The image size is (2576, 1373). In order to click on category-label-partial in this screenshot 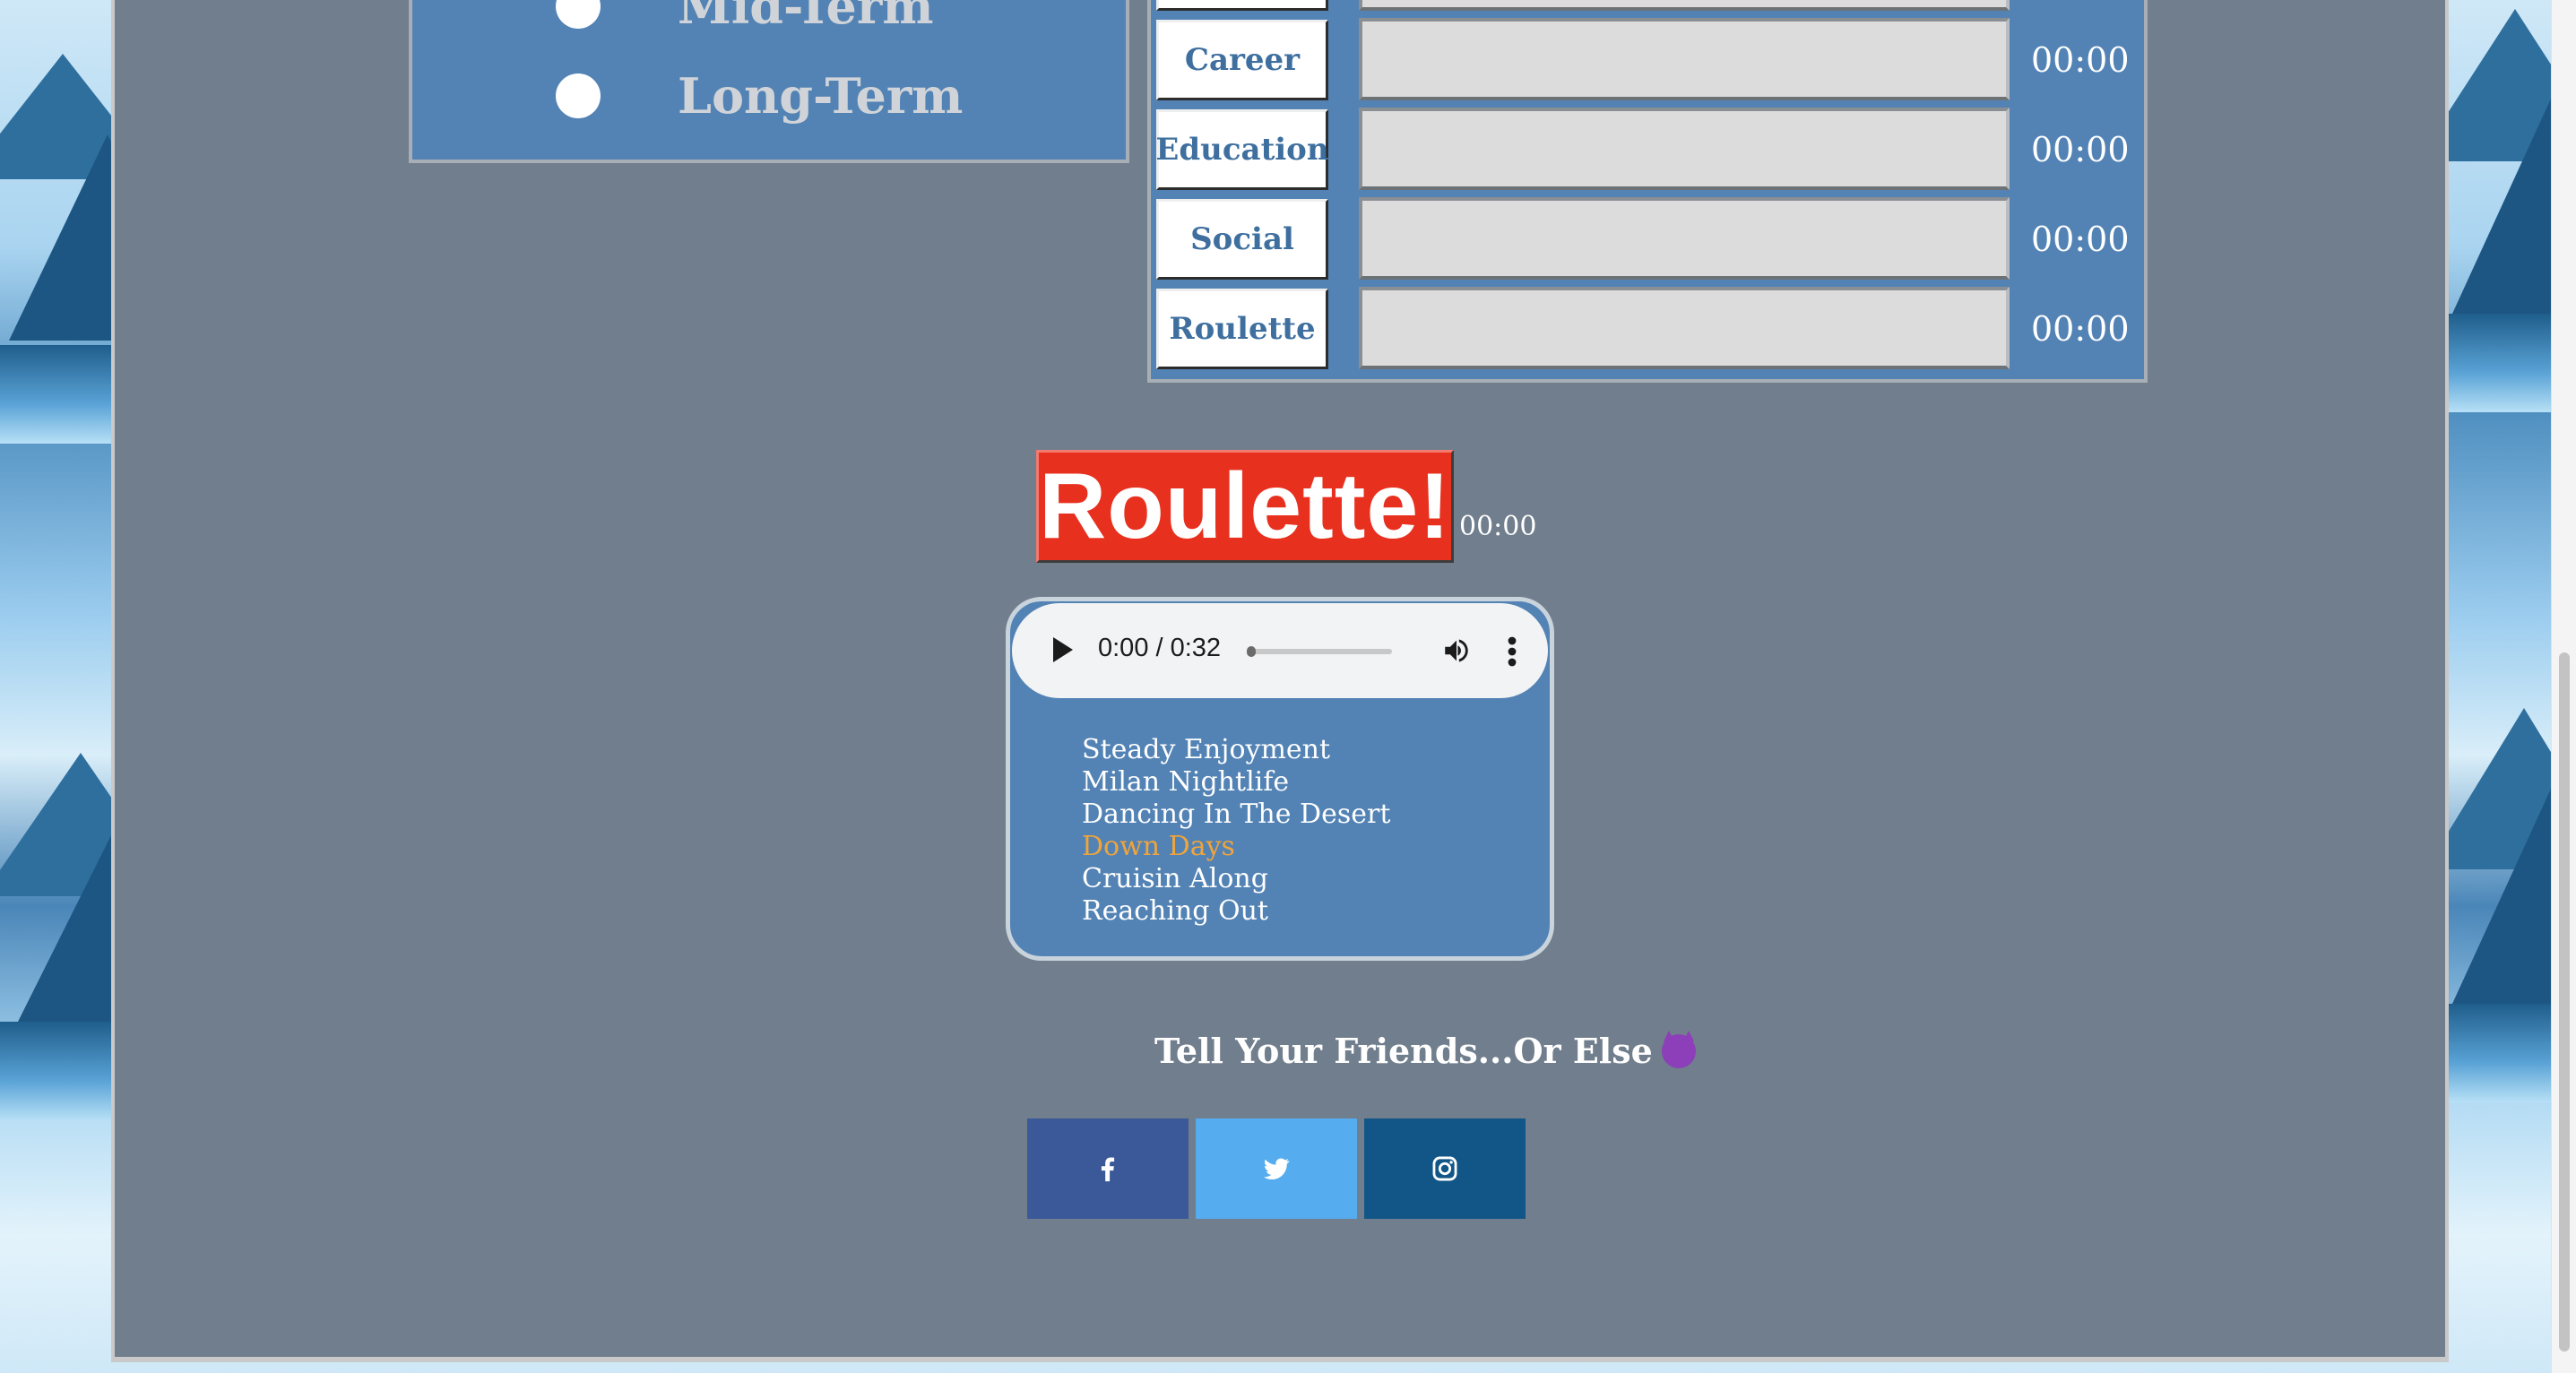, I will do `click(1242, 5)`.